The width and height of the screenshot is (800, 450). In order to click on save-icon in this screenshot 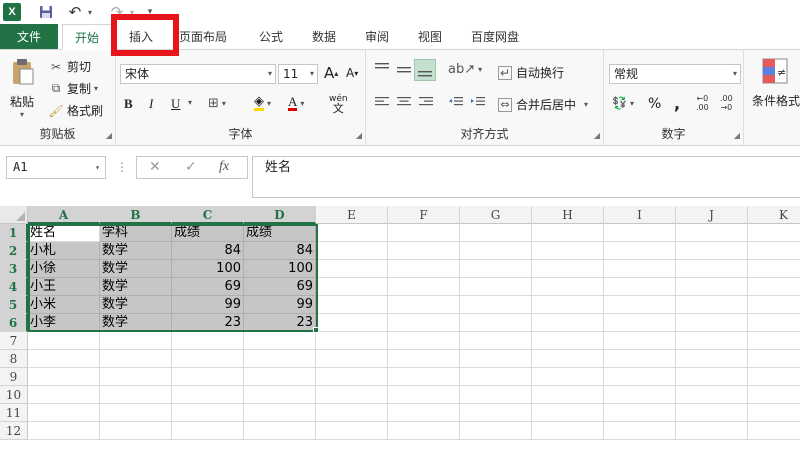, I will do `click(46, 12)`.